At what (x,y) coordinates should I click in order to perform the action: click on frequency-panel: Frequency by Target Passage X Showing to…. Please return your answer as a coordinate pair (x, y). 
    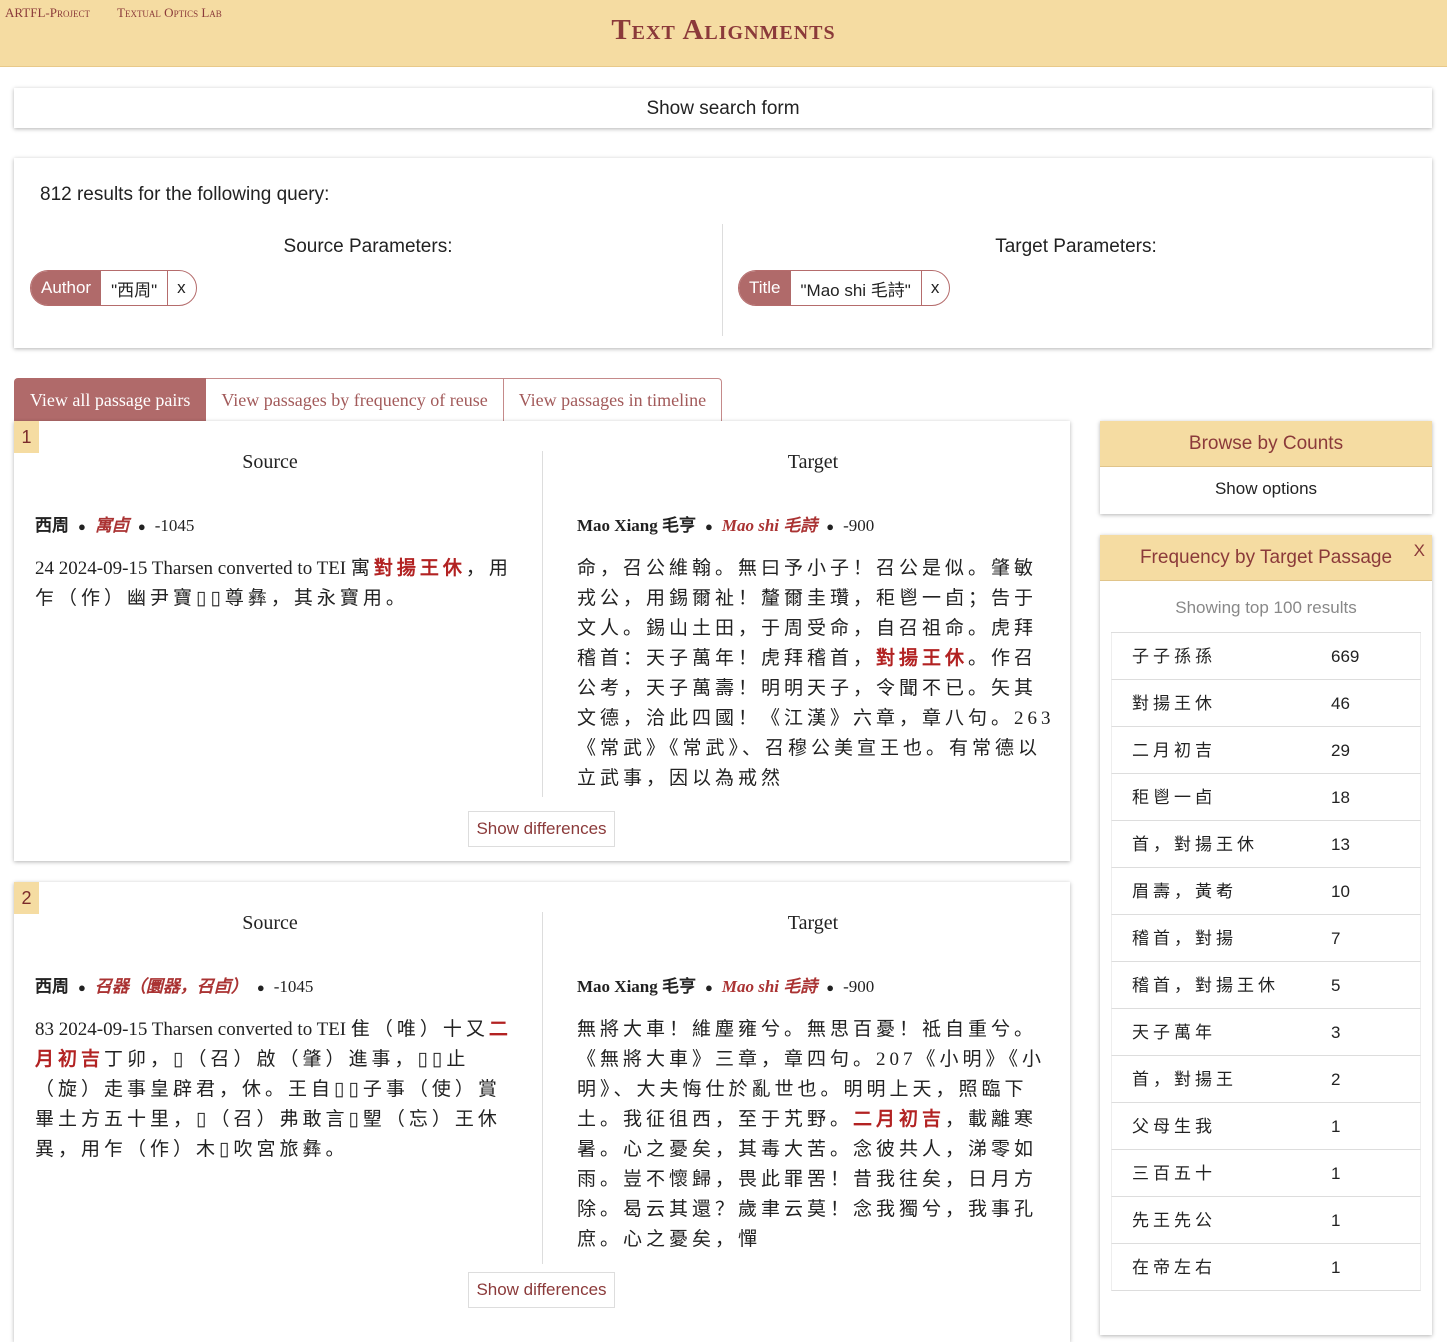
    Looking at the image, I should click on (1266, 935).